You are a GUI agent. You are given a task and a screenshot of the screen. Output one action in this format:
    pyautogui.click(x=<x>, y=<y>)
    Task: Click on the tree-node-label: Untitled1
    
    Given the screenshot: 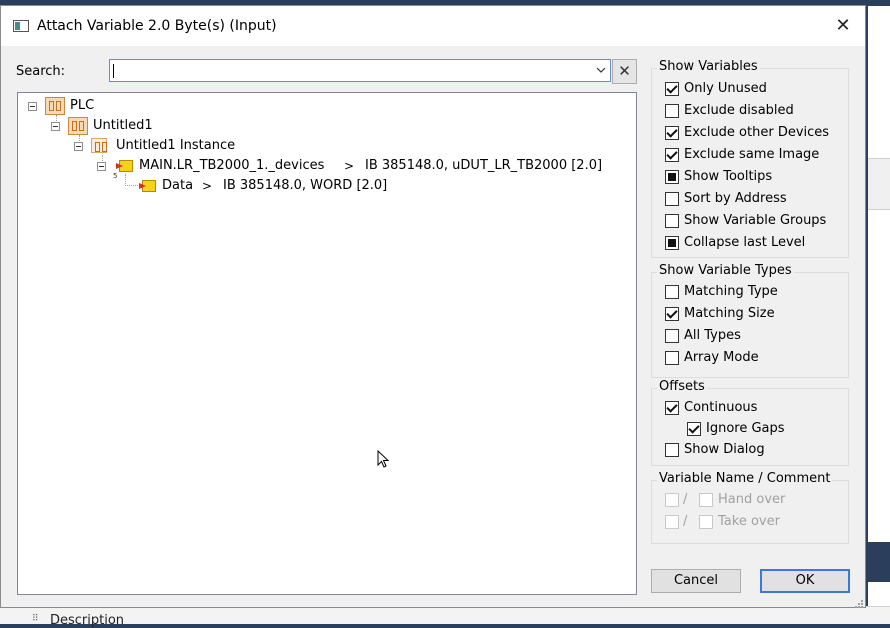 What is the action you would take?
    pyautogui.click(x=123, y=125)
    